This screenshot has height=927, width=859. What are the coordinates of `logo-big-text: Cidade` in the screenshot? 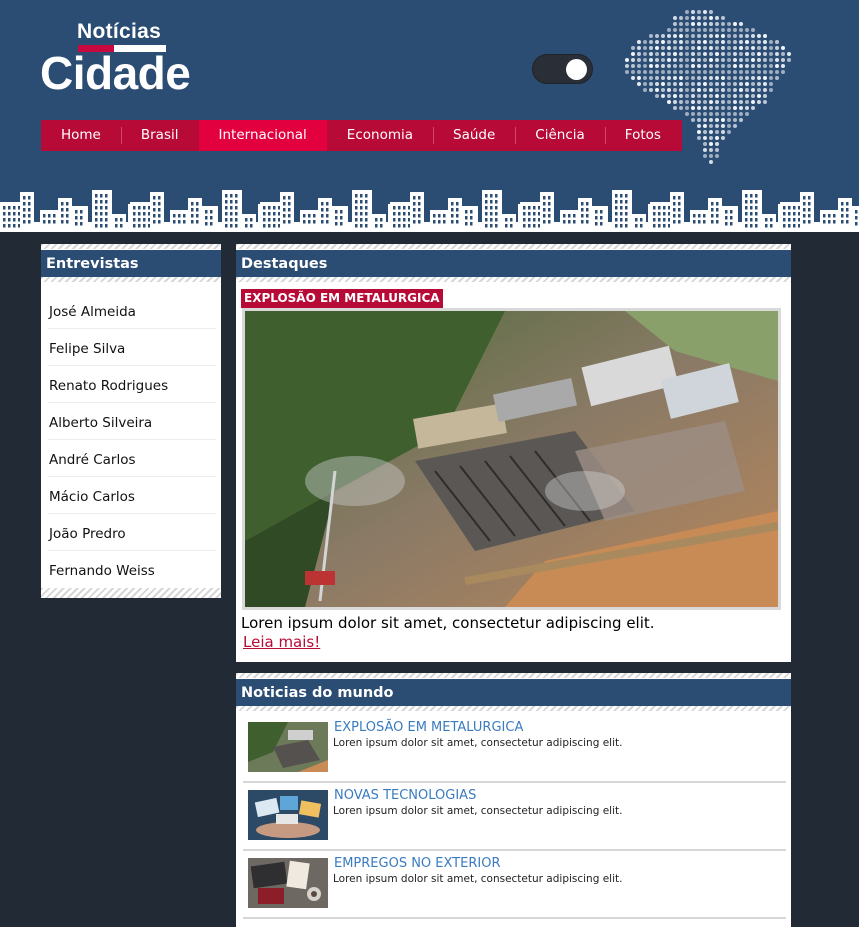 It's located at (115, 73).